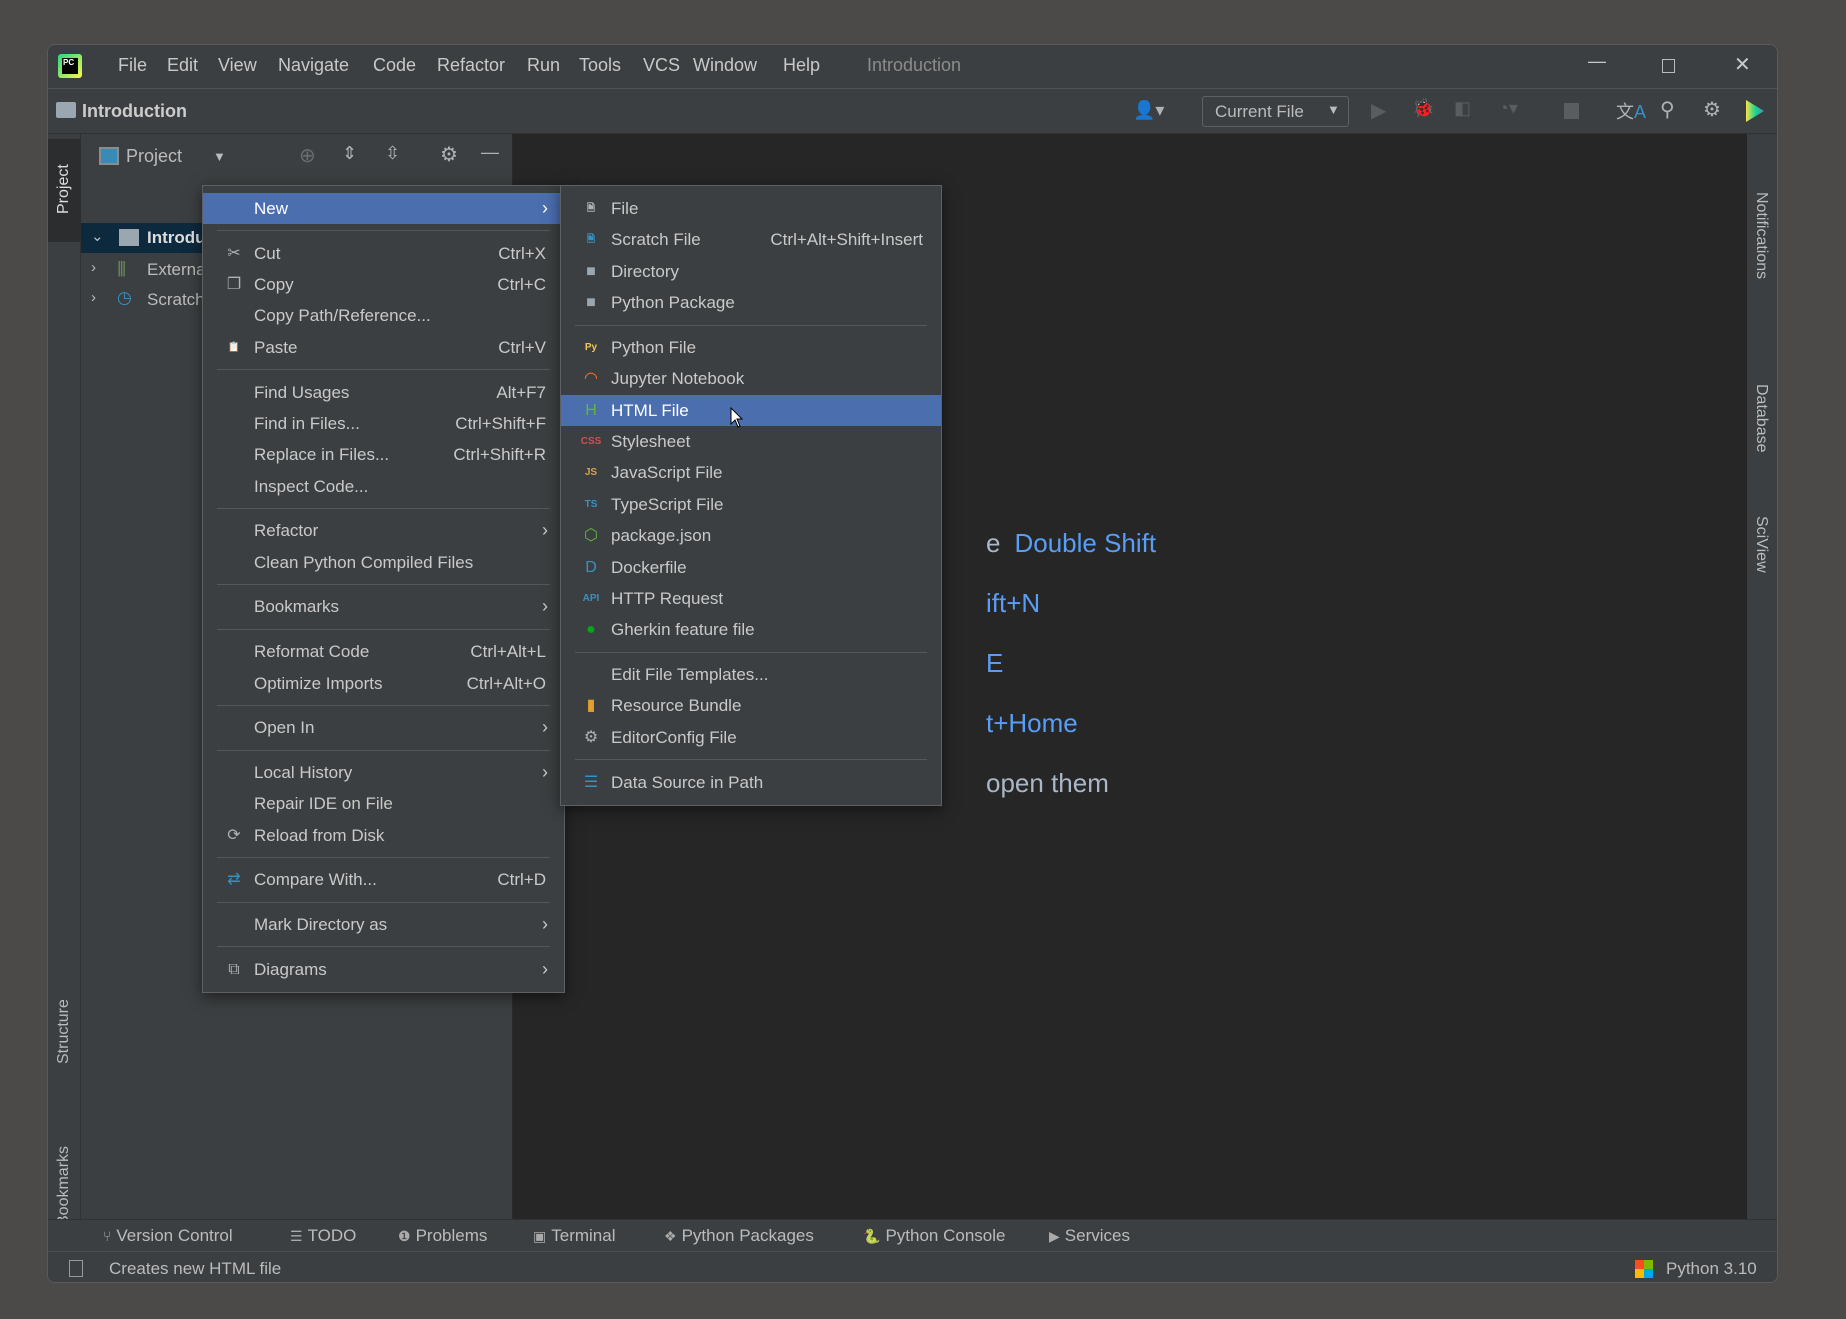  I want to click on toggle-panels-icon, so click(76, 1268).